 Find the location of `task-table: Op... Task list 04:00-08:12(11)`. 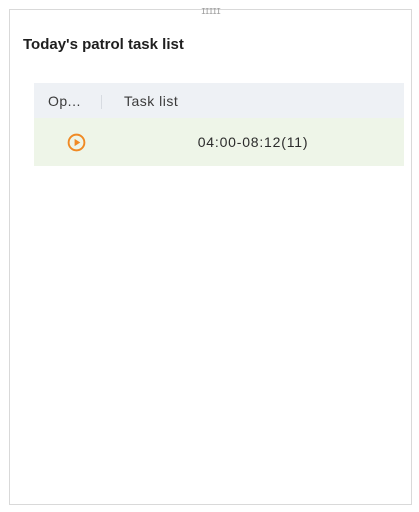

task-table: Op... Task list 04:00-08:12(11) is located at coordinates (219, 124).